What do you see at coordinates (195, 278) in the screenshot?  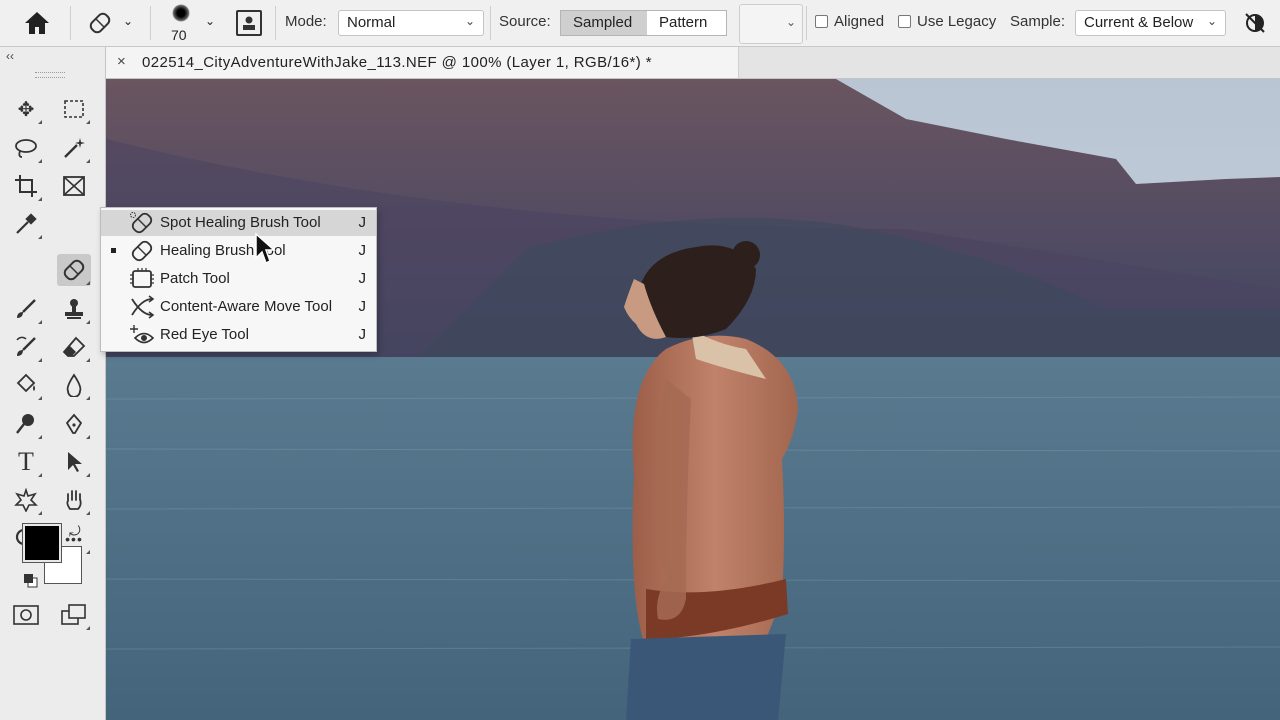 I see `menu-item-label: Patch Tool` at bounding box center [195, 278].